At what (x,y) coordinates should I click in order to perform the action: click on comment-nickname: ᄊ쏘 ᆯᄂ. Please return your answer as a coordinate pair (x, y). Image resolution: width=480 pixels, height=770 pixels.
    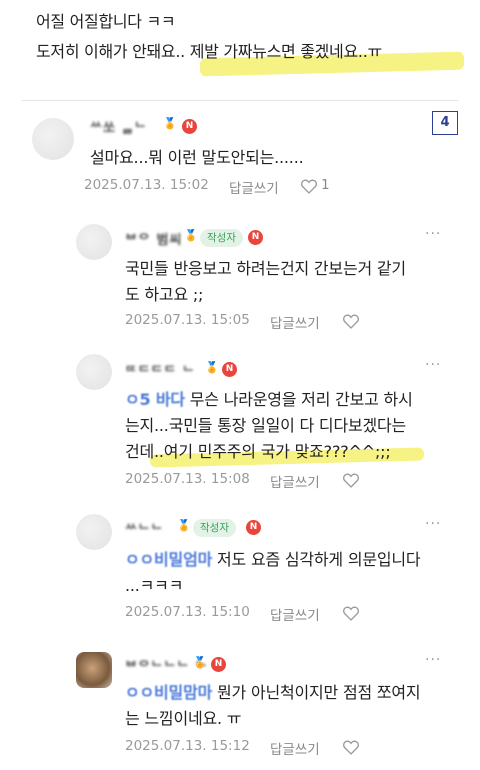
    Looking at the image, I should click on (118, 126).